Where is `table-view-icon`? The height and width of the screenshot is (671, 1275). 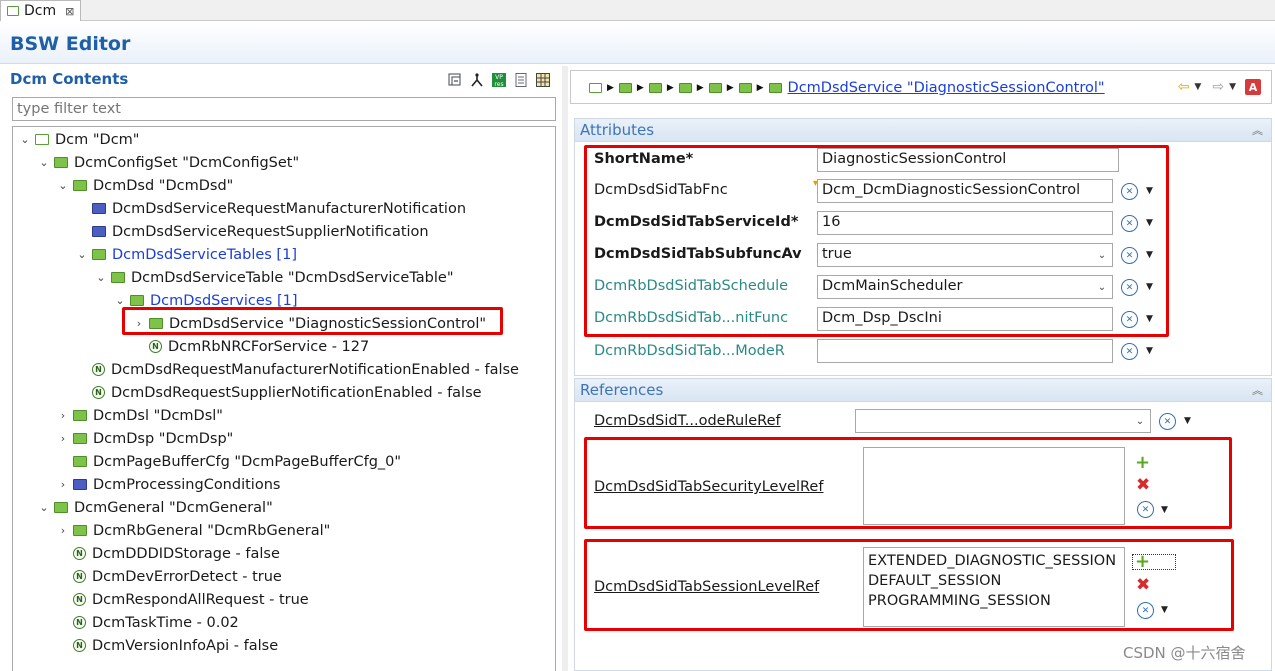
table-view-icon is located at coordinates (543, 80).